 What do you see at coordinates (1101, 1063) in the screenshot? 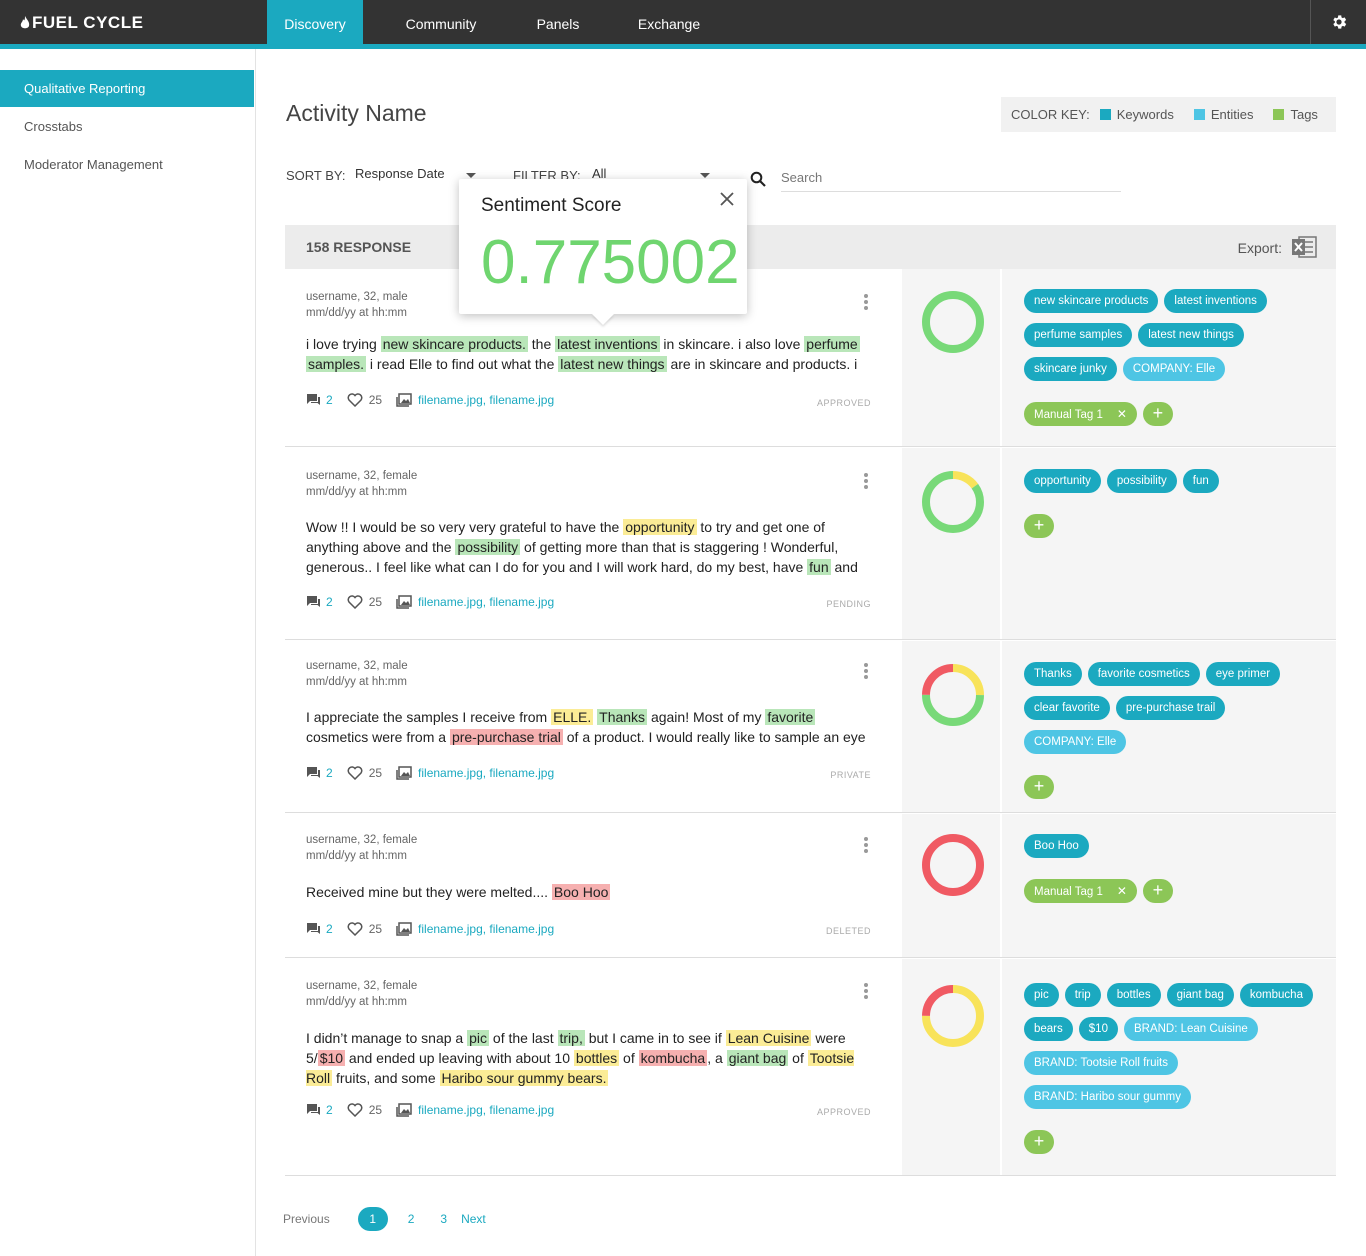
I see `entity-pill: BRAND: Tootsie Roll fruits` at bounding box center [1101, 1063].